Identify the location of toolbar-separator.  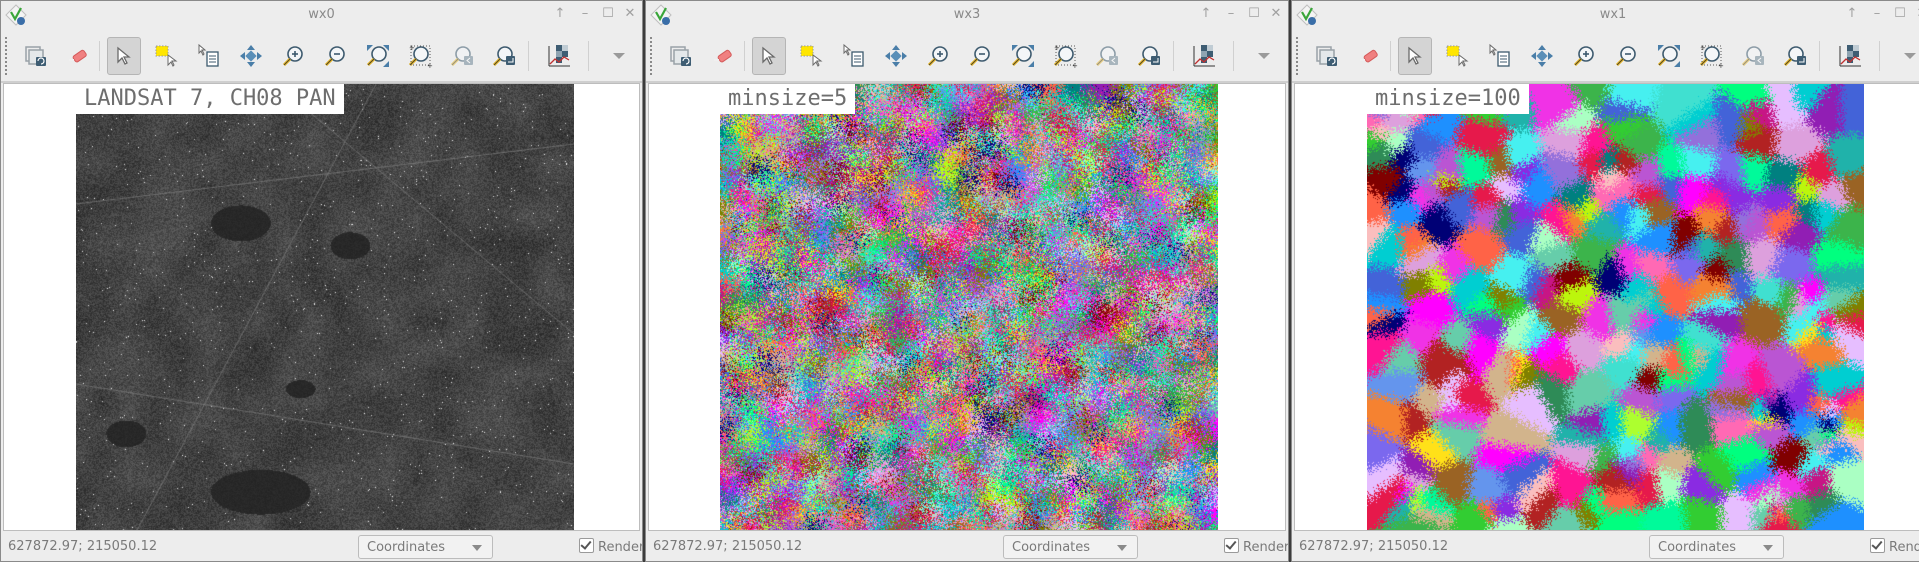
(1879, 56).